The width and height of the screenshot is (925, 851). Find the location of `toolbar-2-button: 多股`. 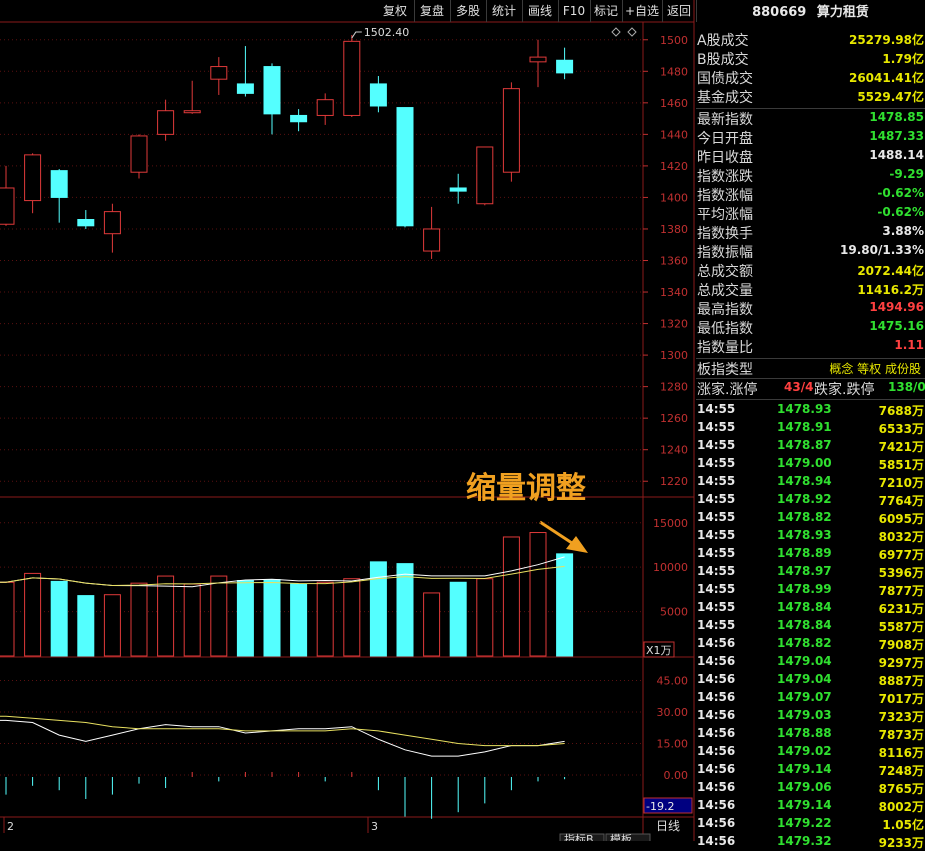

toolbar-2-button: 多股 is located at coordinates (468, 11).